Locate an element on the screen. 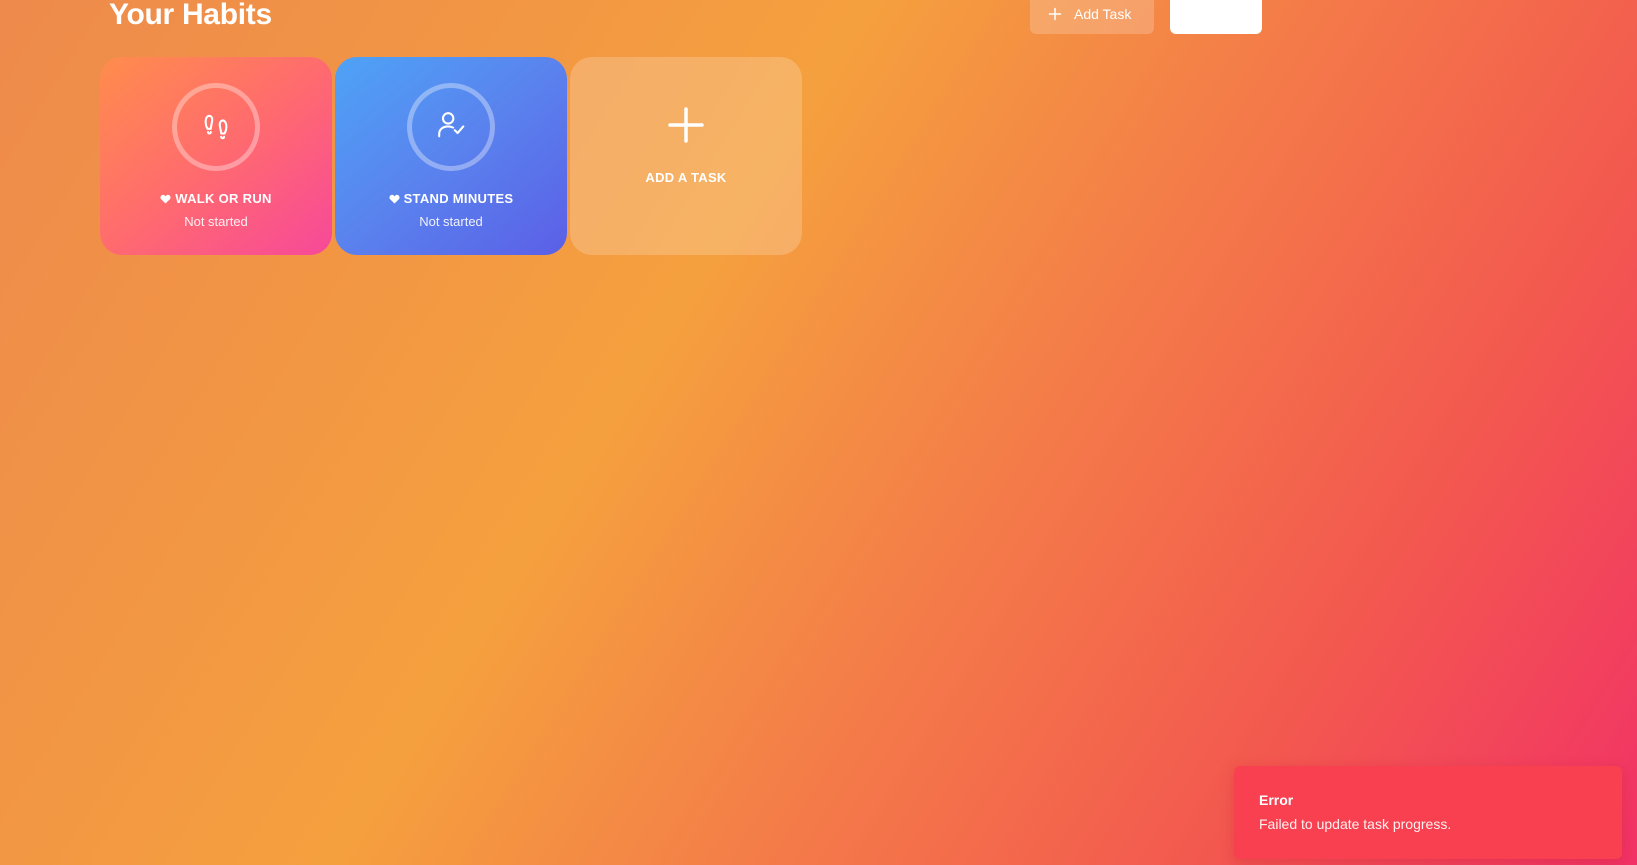 This screenshot has width=1637, height=865. error-toast: Error Failed to update task progress. is located at coordinates (1428, 812).